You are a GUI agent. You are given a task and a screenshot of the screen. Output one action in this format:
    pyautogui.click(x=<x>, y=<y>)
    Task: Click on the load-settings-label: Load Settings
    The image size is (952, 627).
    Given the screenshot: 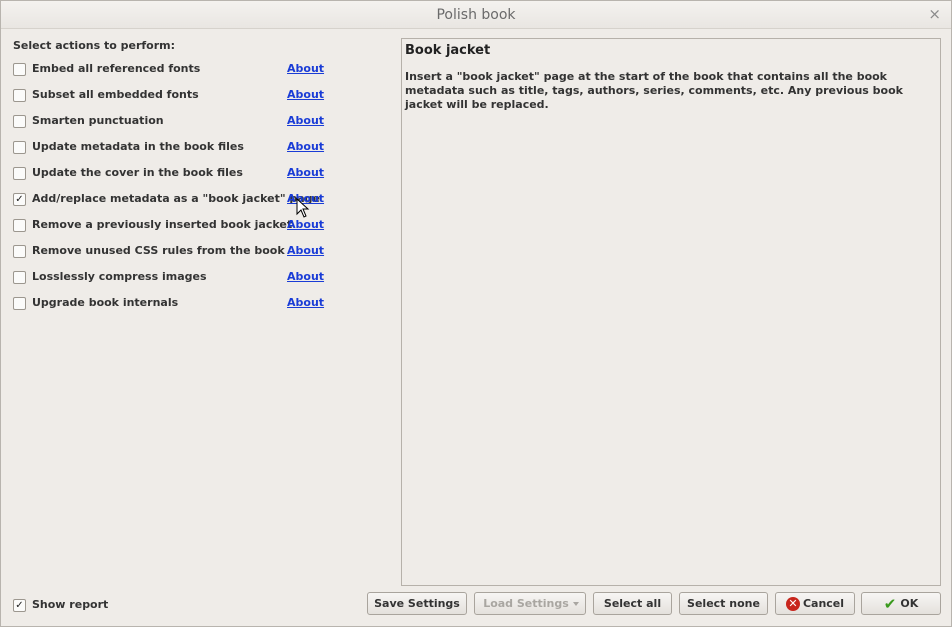 What is the action you would take?
    pyautogui.click(x=526, y=603)
    